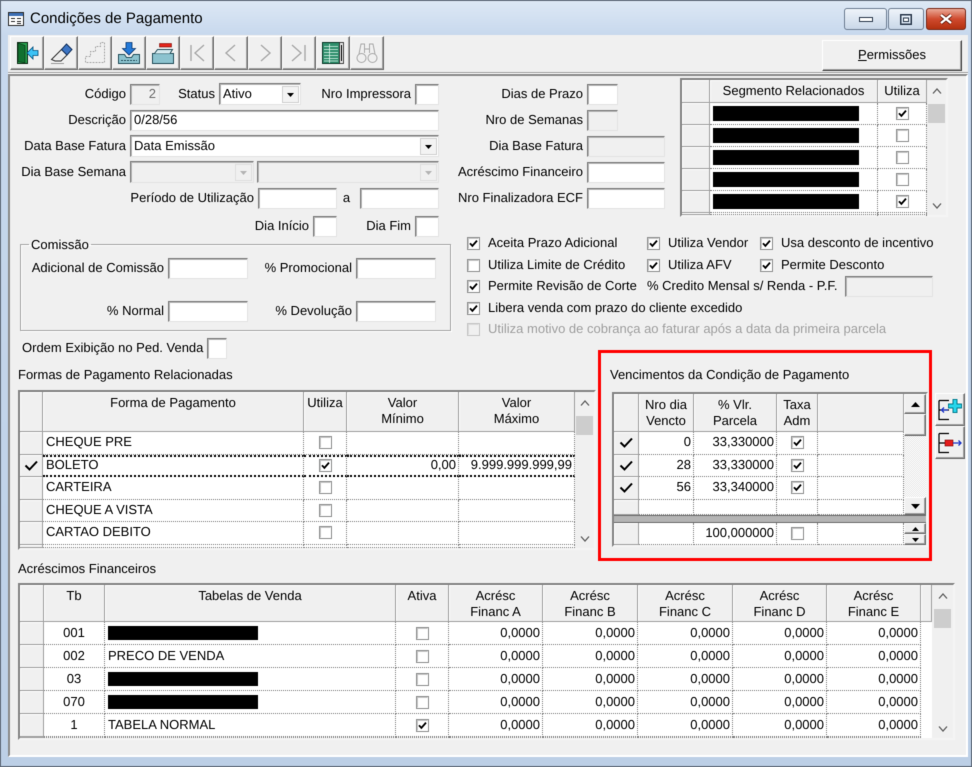 Image resolution: width=972 pixels, height=767 pixels. I want to click on form-window-icon, so click(16, 19).